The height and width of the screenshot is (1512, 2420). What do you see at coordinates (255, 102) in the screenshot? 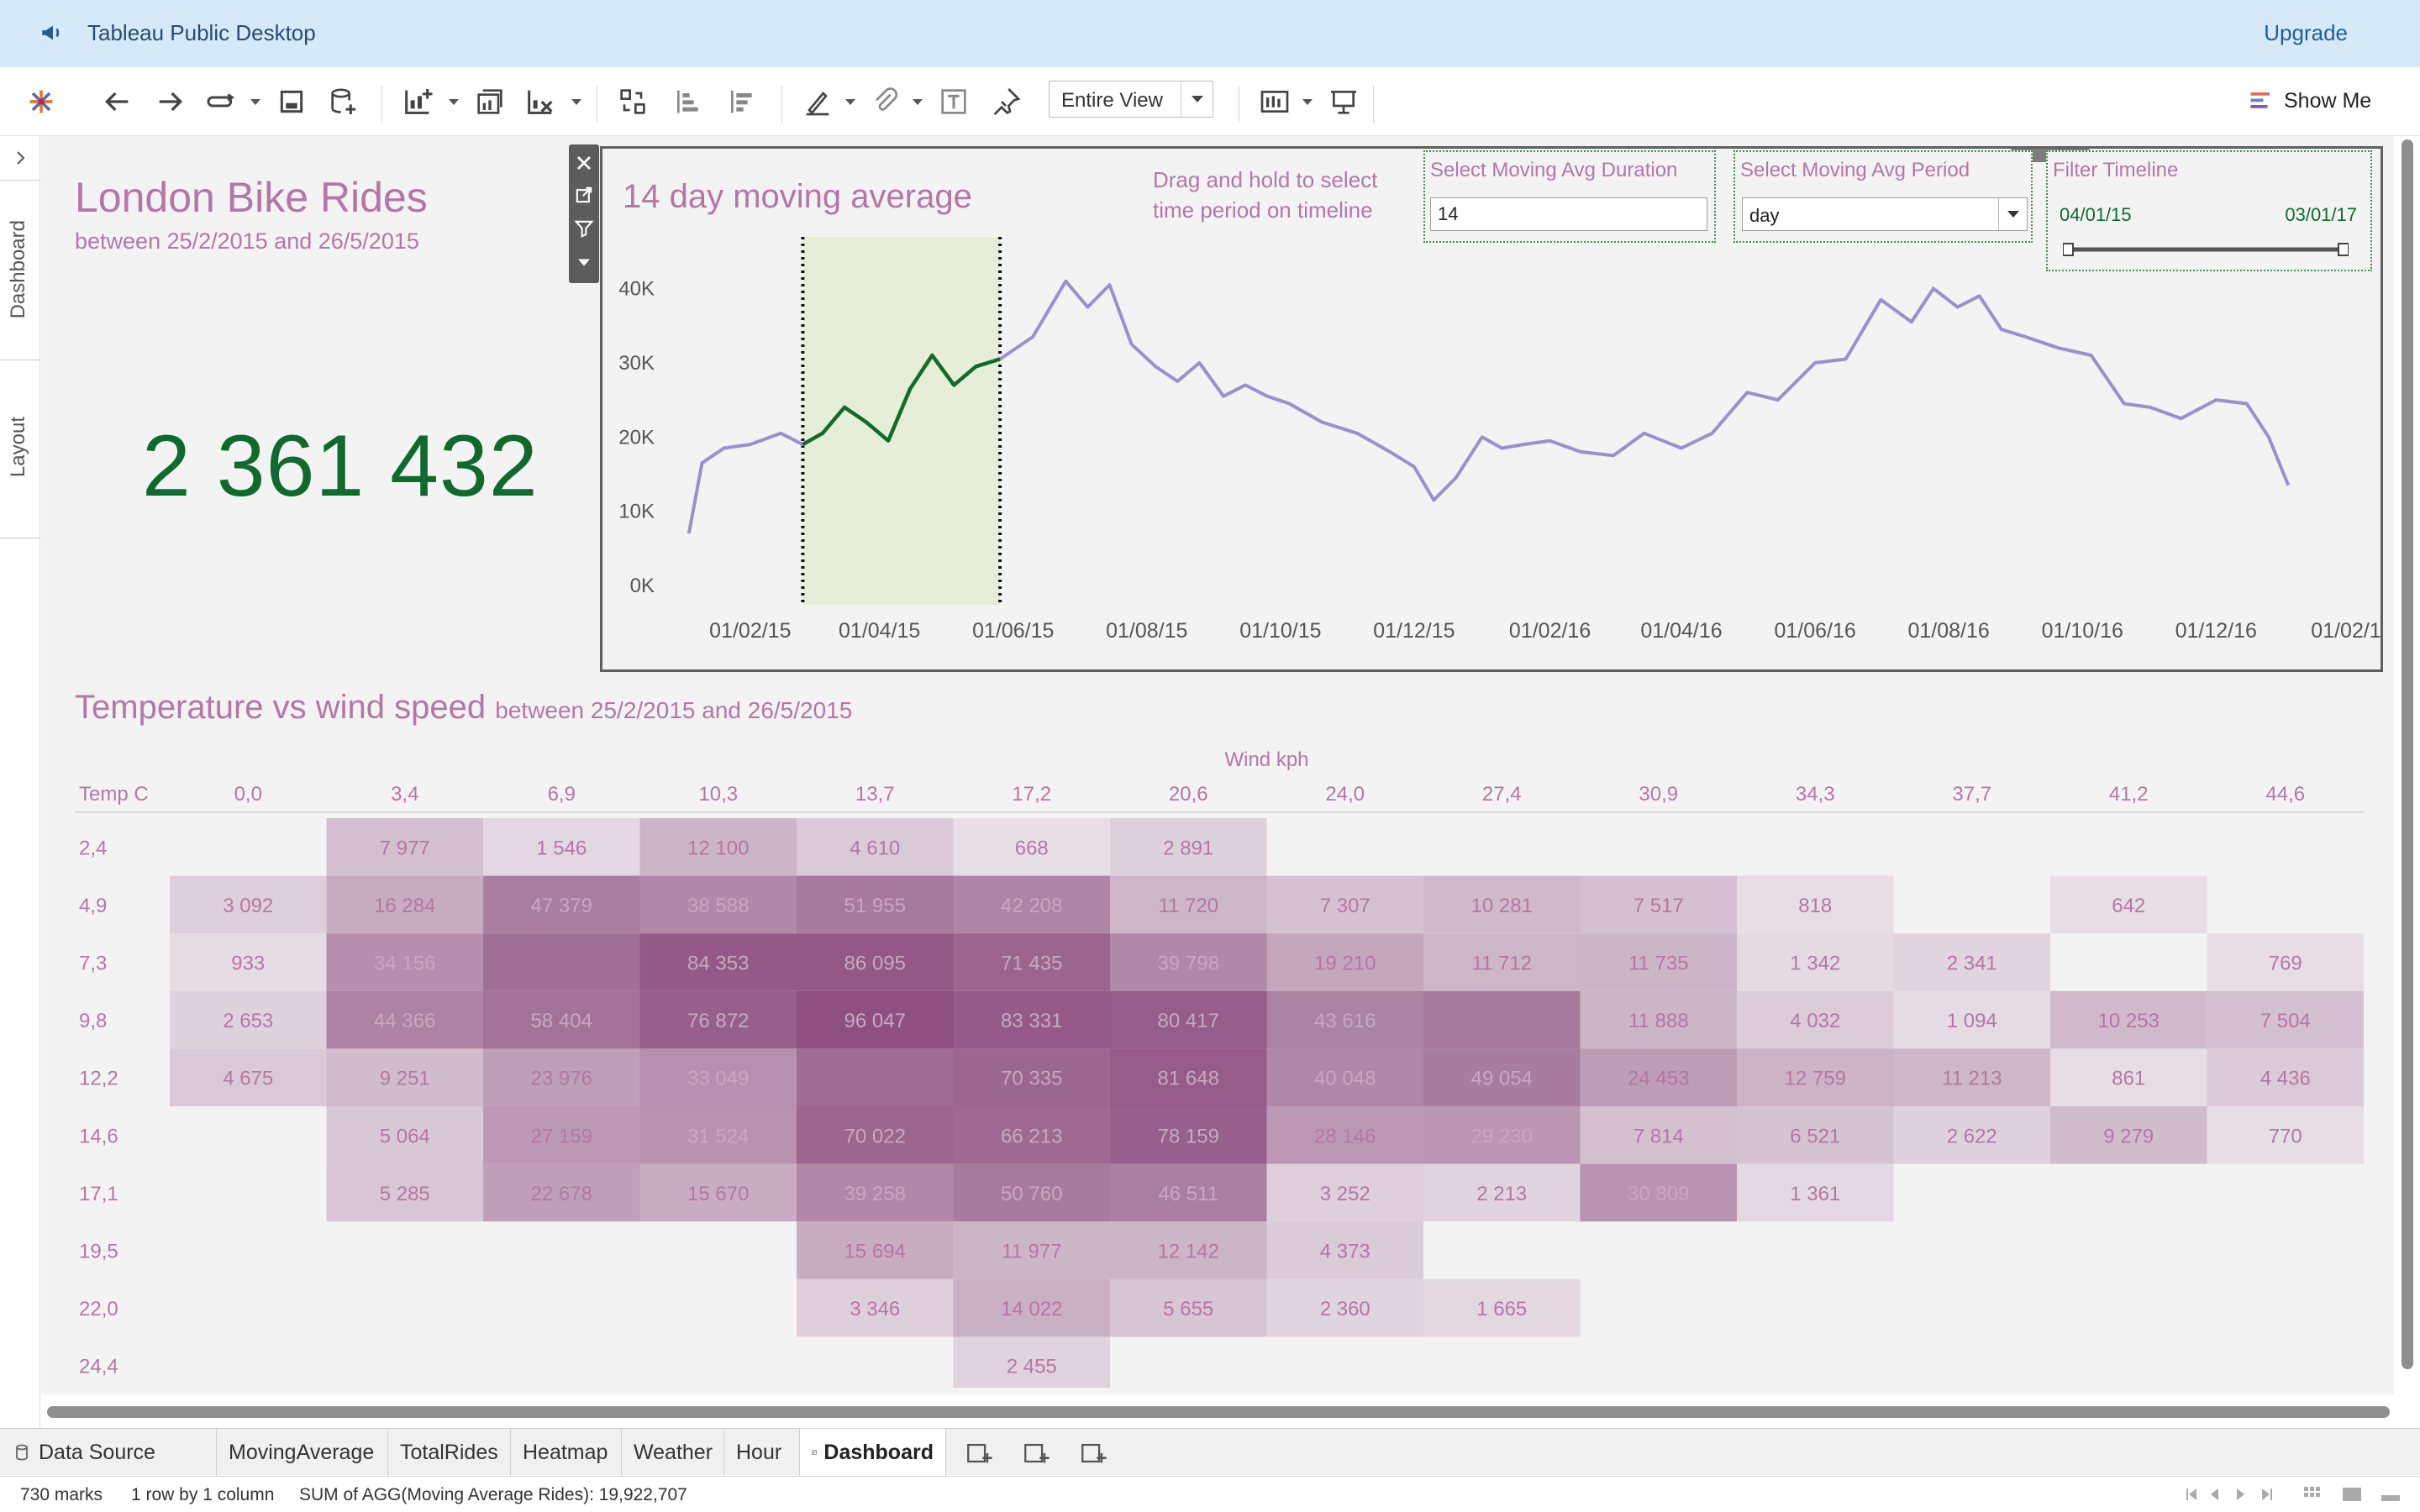
I see `redo-dropdown-icon` at bounding box center [255, 102].